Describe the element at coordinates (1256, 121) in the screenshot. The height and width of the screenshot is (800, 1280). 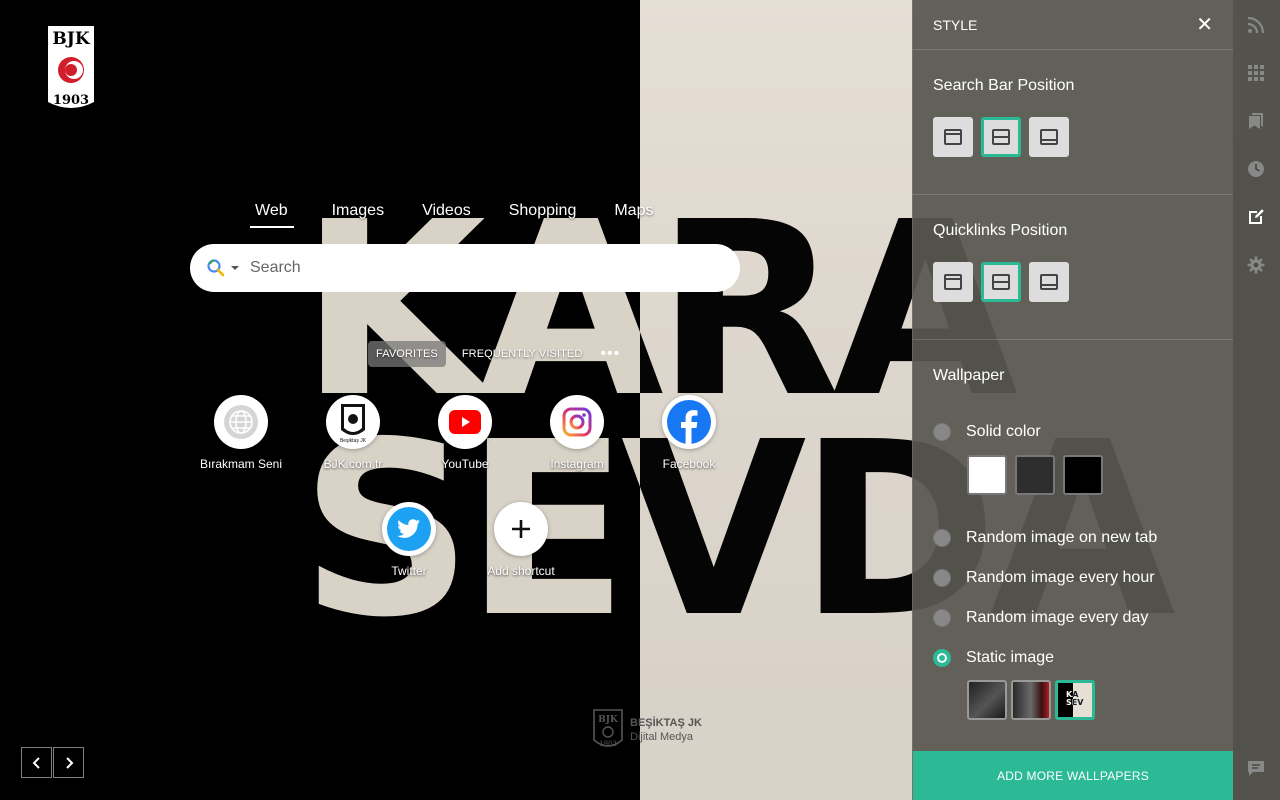
I see `bookmarks-icon` at that location.